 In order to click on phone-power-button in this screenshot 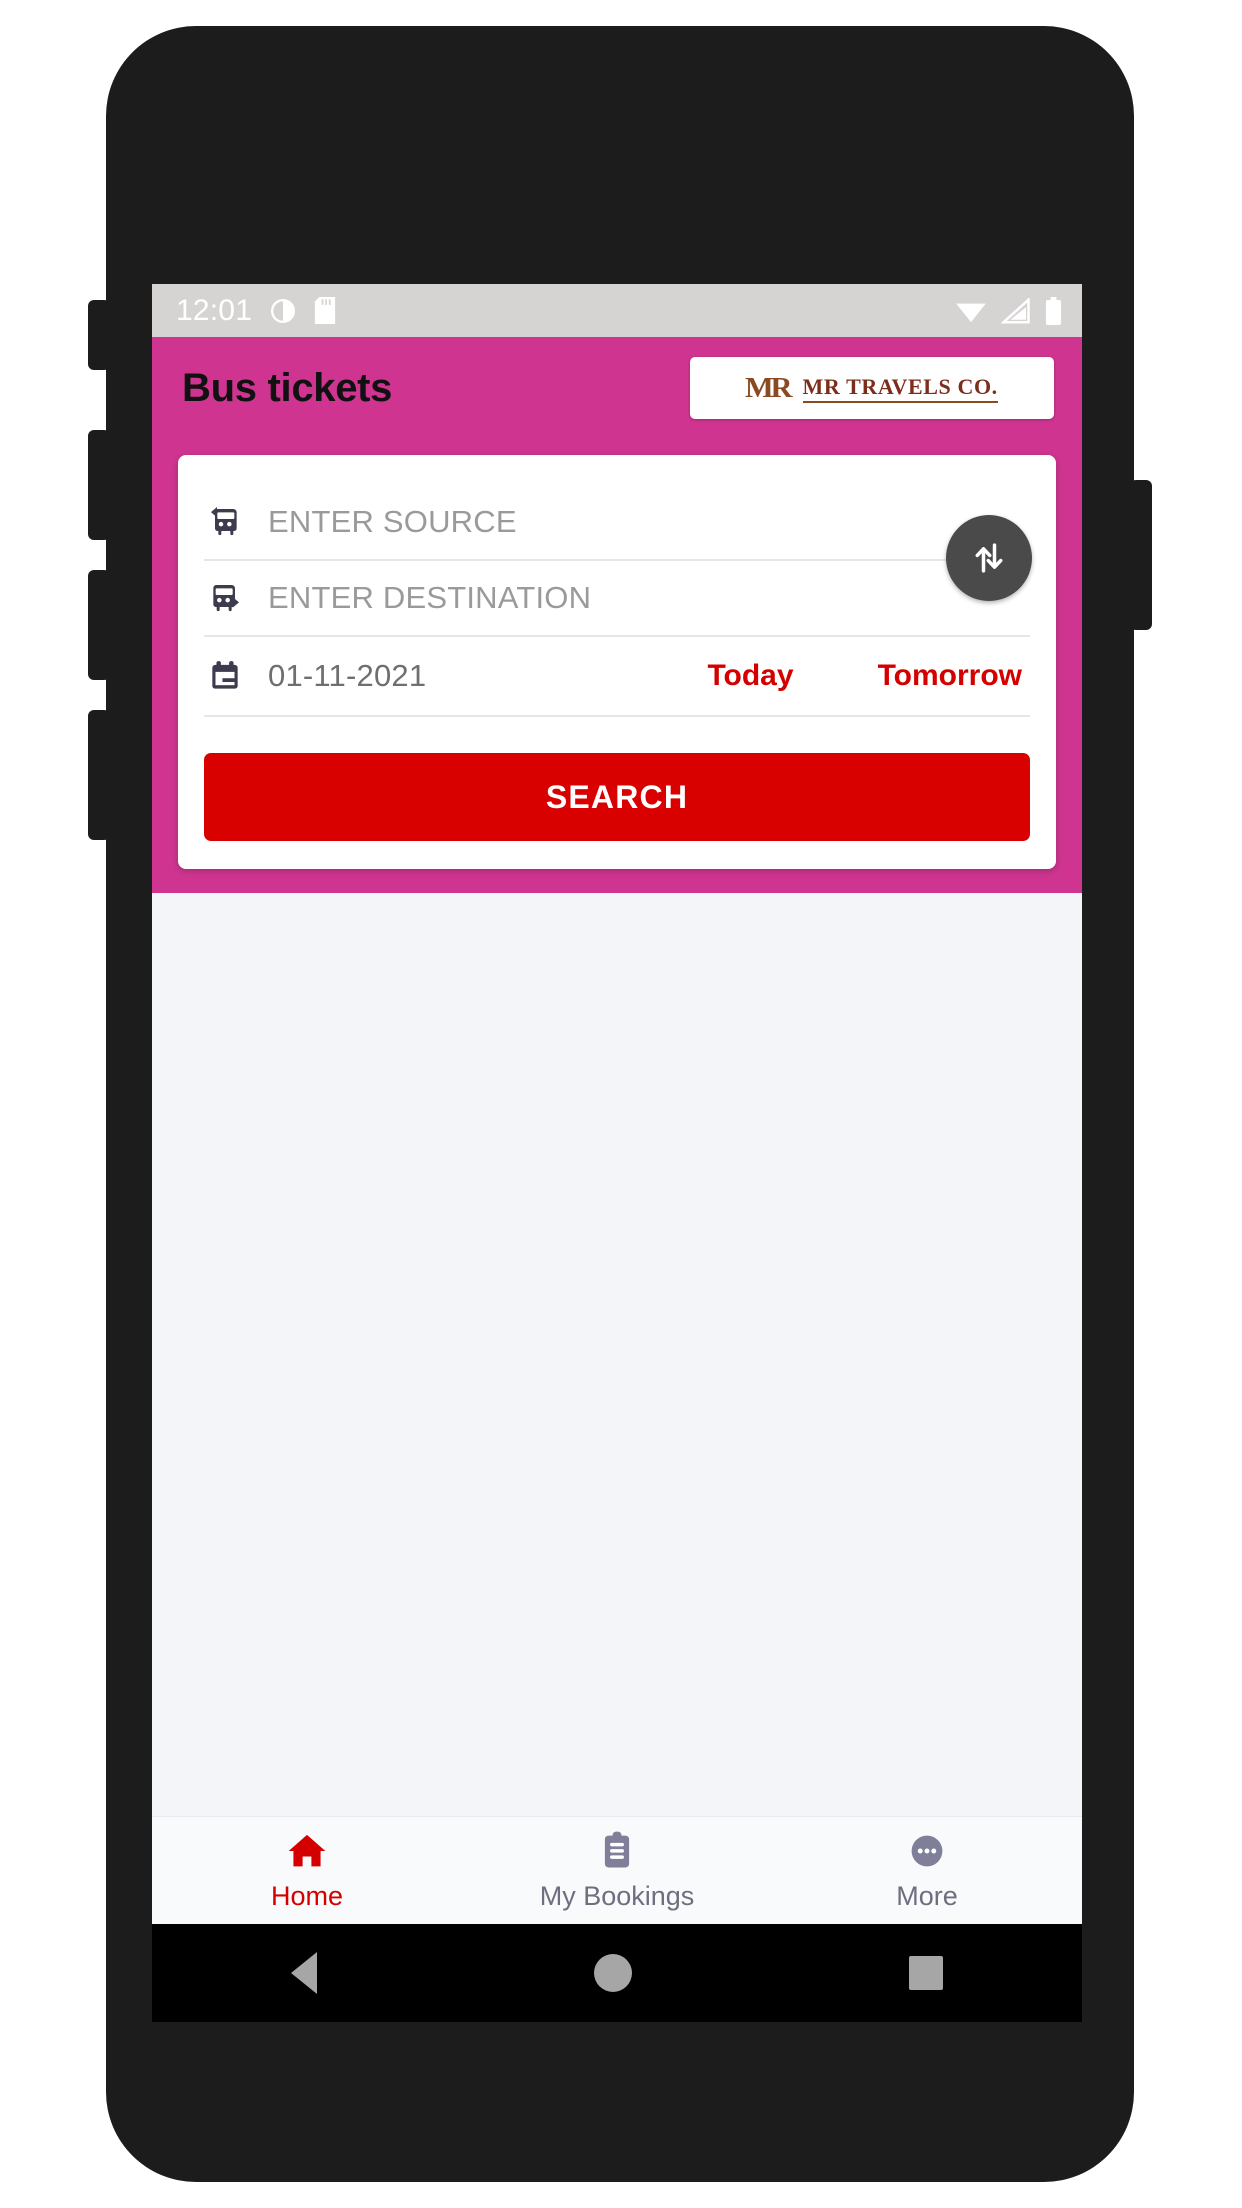, I will do `click(1141, 555)`.